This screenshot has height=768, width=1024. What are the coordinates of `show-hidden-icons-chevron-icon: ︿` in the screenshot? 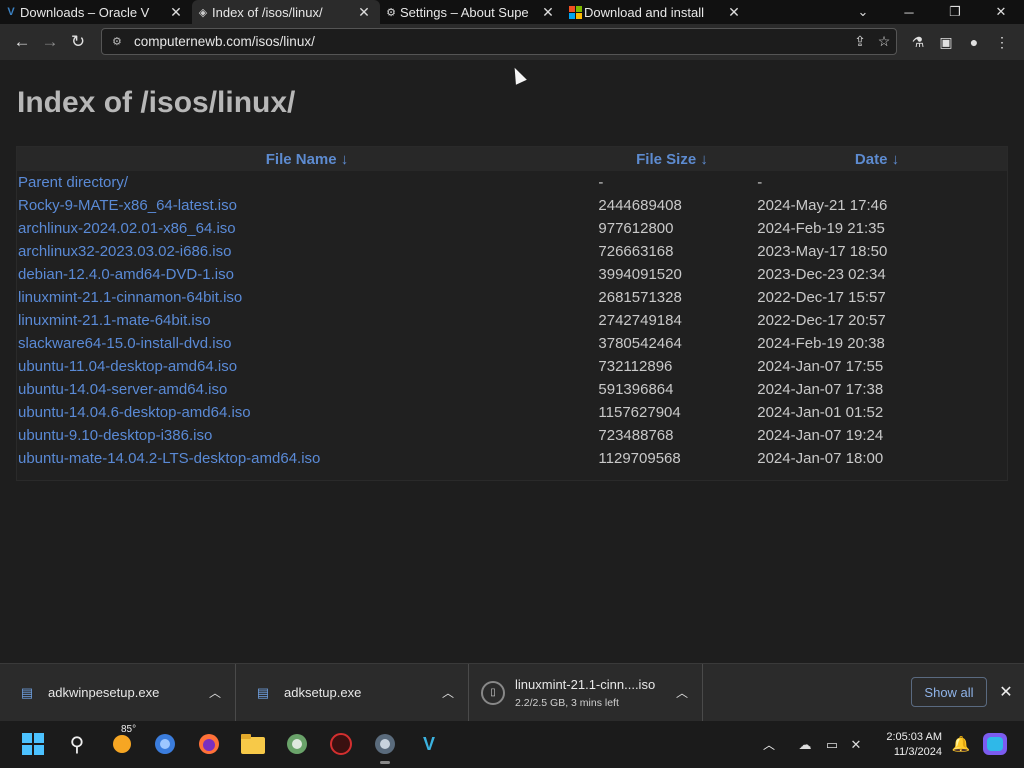 It's located at (769, 744).